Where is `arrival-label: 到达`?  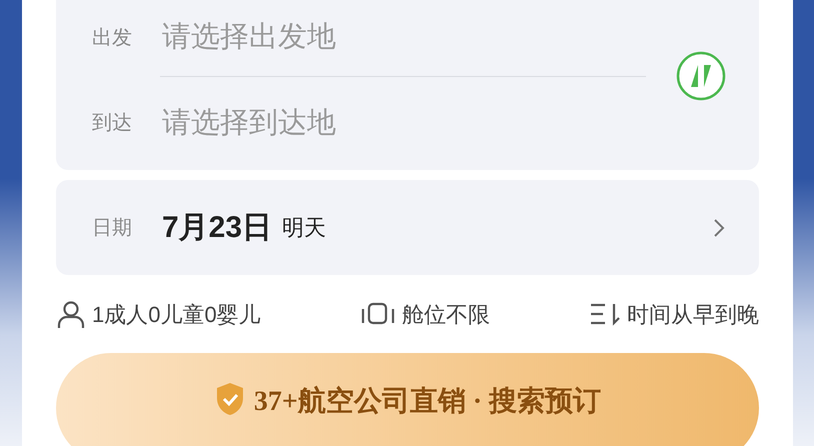
arrival-label: 到达 is located at coordinates (112, 123).